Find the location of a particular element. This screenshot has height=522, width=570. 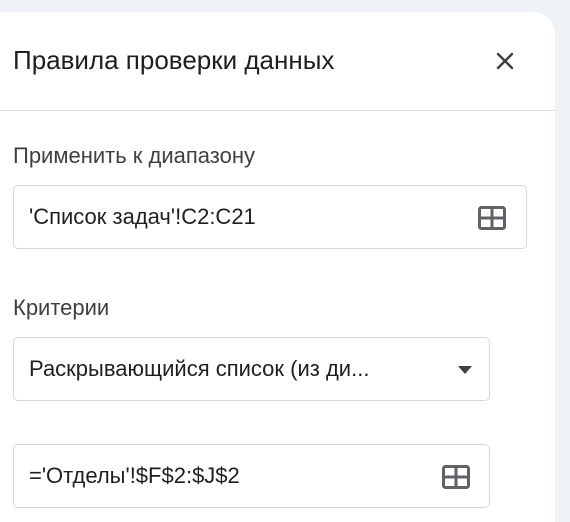

criteria-dropdown-toggle is located at coordinates (465, 370).